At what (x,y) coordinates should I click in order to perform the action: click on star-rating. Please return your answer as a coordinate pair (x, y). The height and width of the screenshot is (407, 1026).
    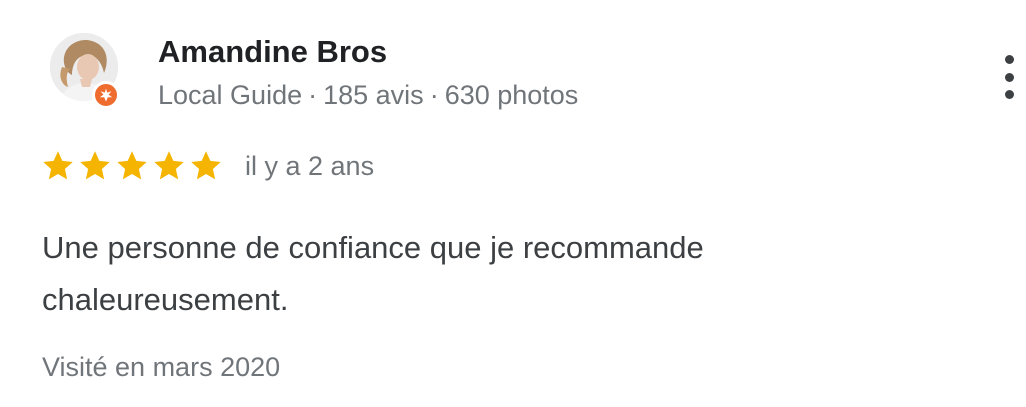
    Looking at the image, I should click on (132, 166).